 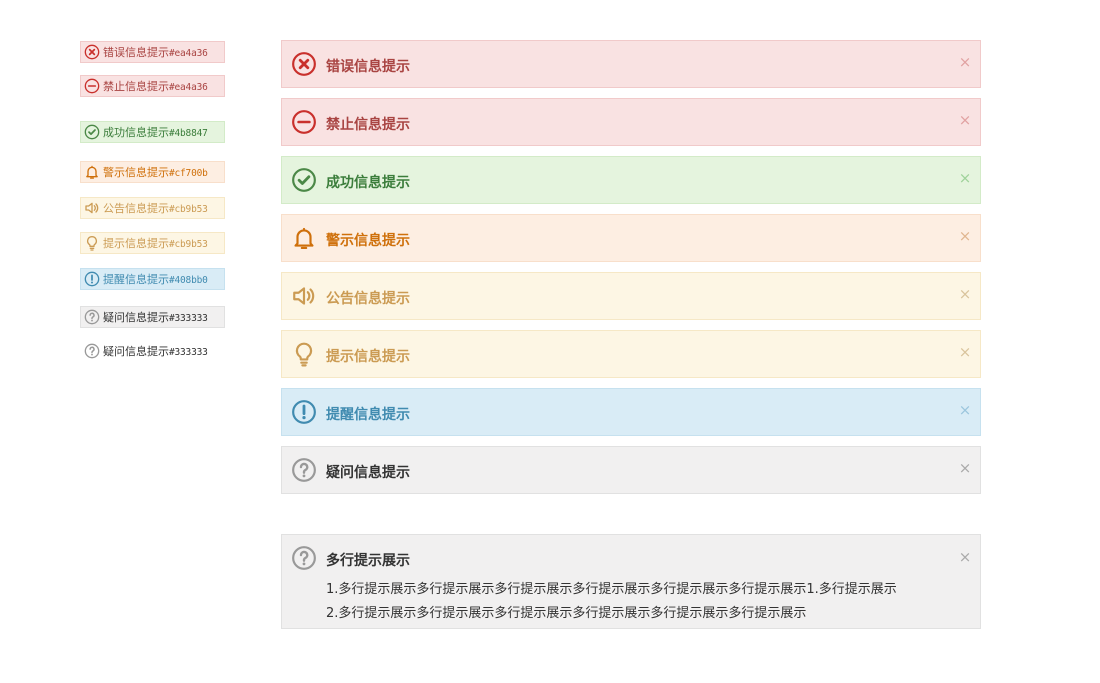 I want to click on alert-forbidden: 禁止信息提示 ×, so click(x=631, y=122).